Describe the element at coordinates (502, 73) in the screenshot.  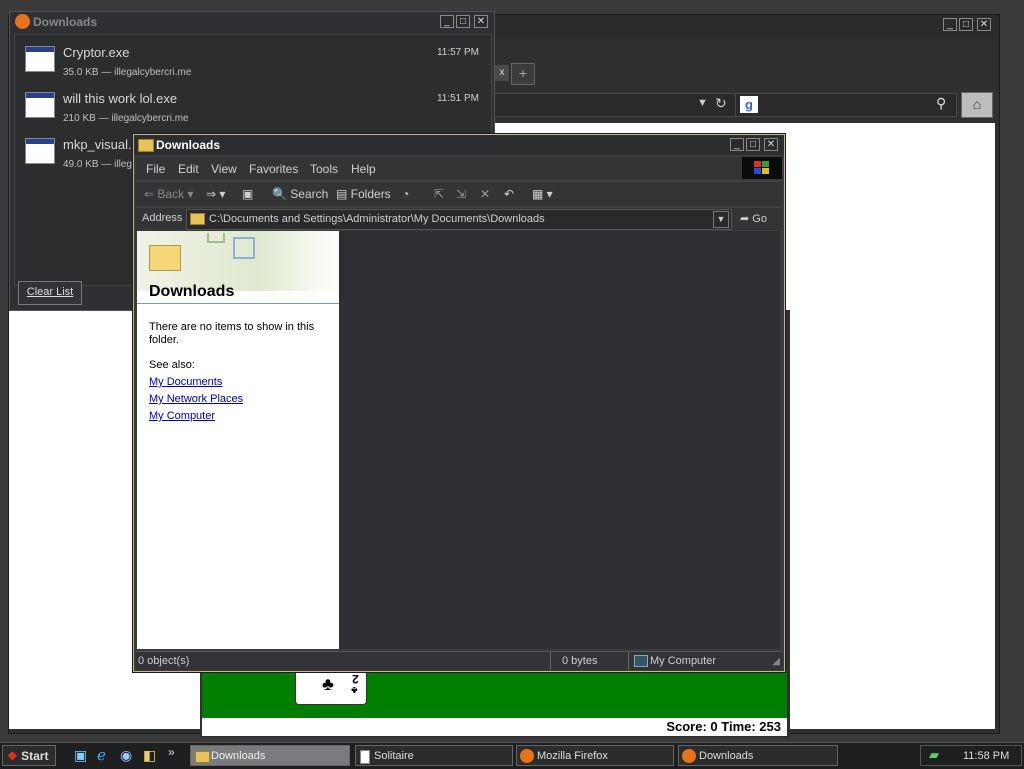
I see `tab-close-button: x` at that location.